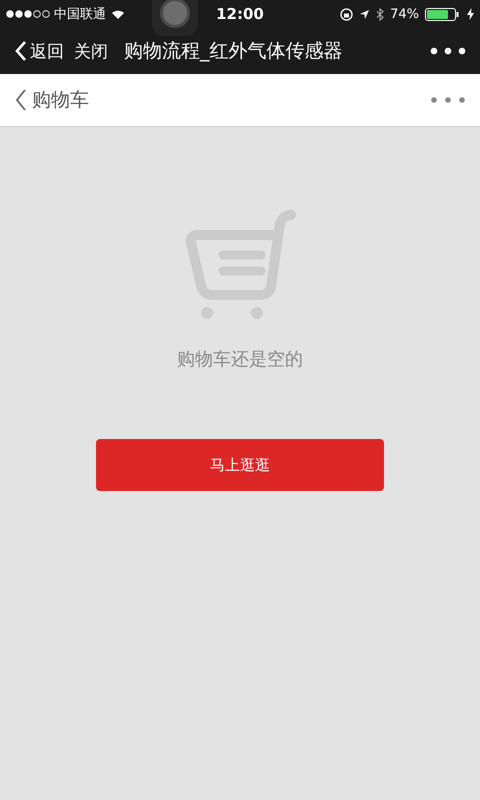 The image size is (480, 800). What do you see at coordinates (364, 14) in the screenshot?
I see `location-icon` at bounding box center [364, 14].